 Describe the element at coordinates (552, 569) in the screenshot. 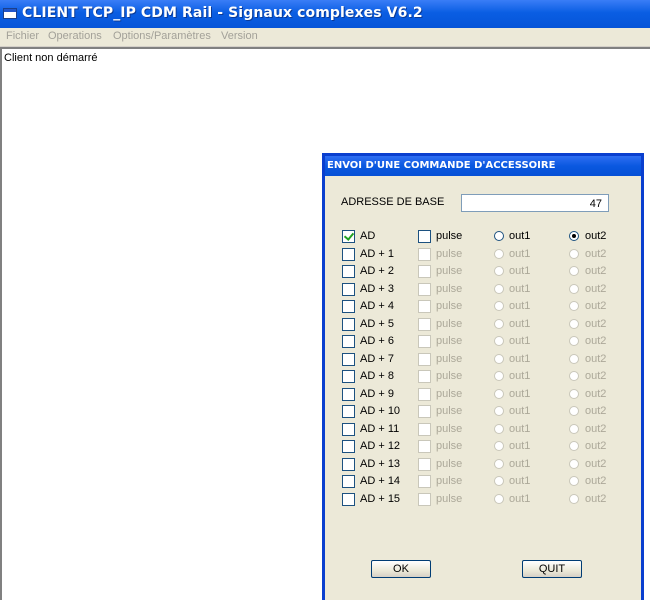

I see `quit-button: QUIT` at that location.